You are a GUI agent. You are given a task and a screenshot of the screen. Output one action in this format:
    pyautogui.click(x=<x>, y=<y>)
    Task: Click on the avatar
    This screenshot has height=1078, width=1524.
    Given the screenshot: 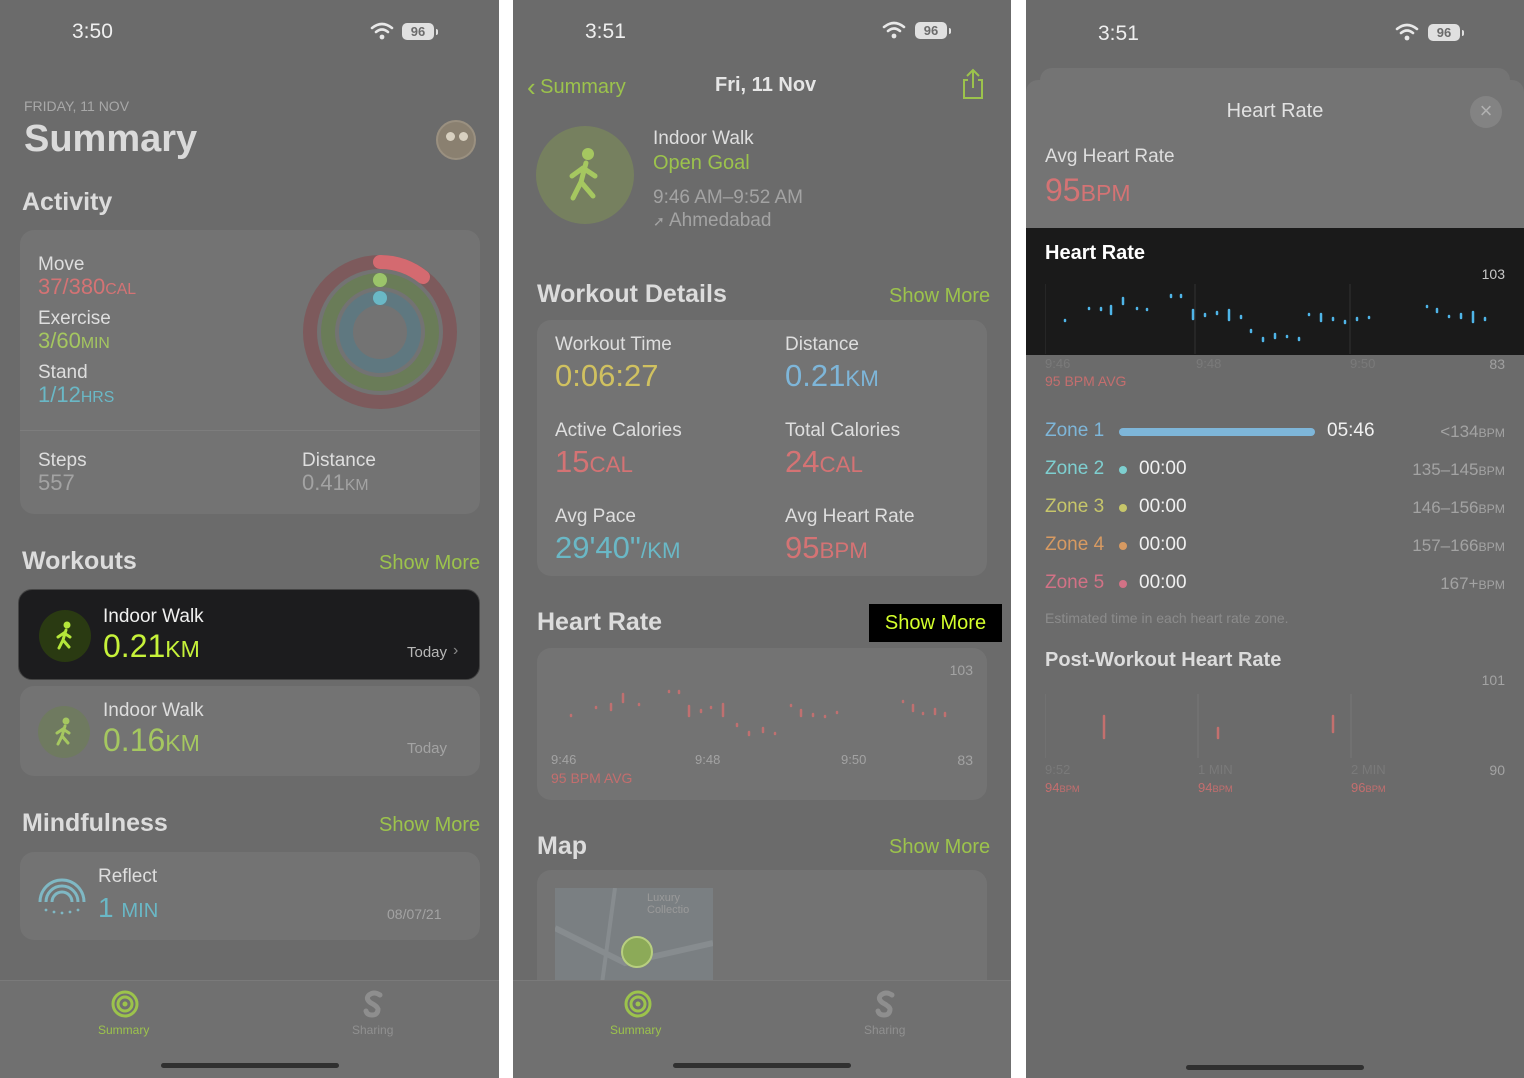 What is the action you would take?
    pyautogui.click(x=456, y=140)
    